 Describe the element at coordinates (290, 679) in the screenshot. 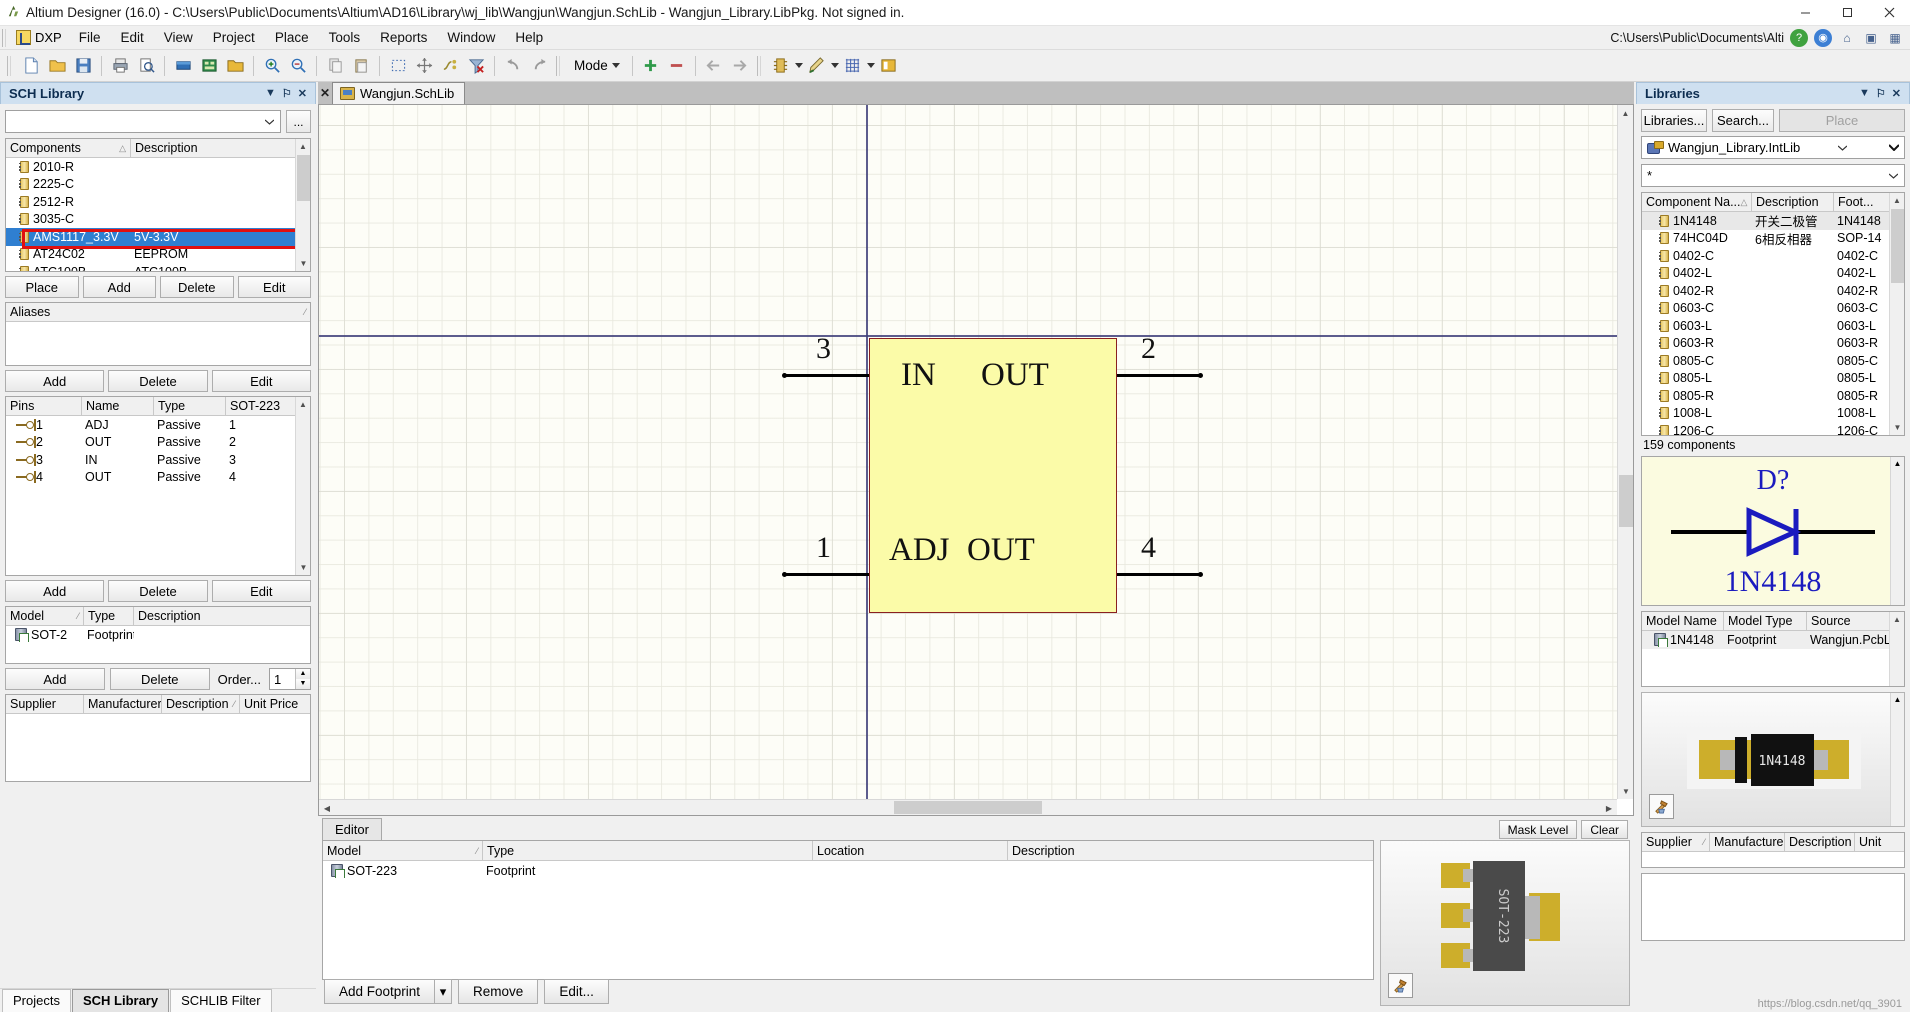

I see `order-stepper: 1 ▲ ▼` at that location.